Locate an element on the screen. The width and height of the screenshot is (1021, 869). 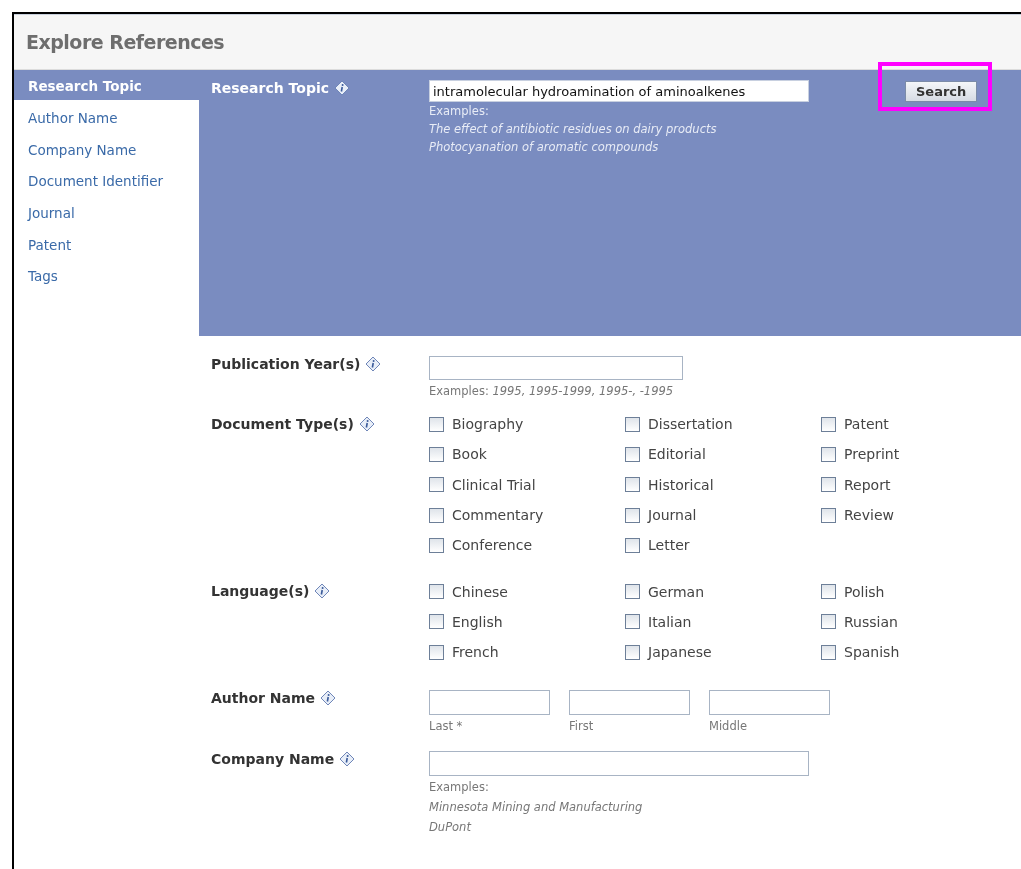
checkbox-label: Letter is located at coordinates (669, 545).